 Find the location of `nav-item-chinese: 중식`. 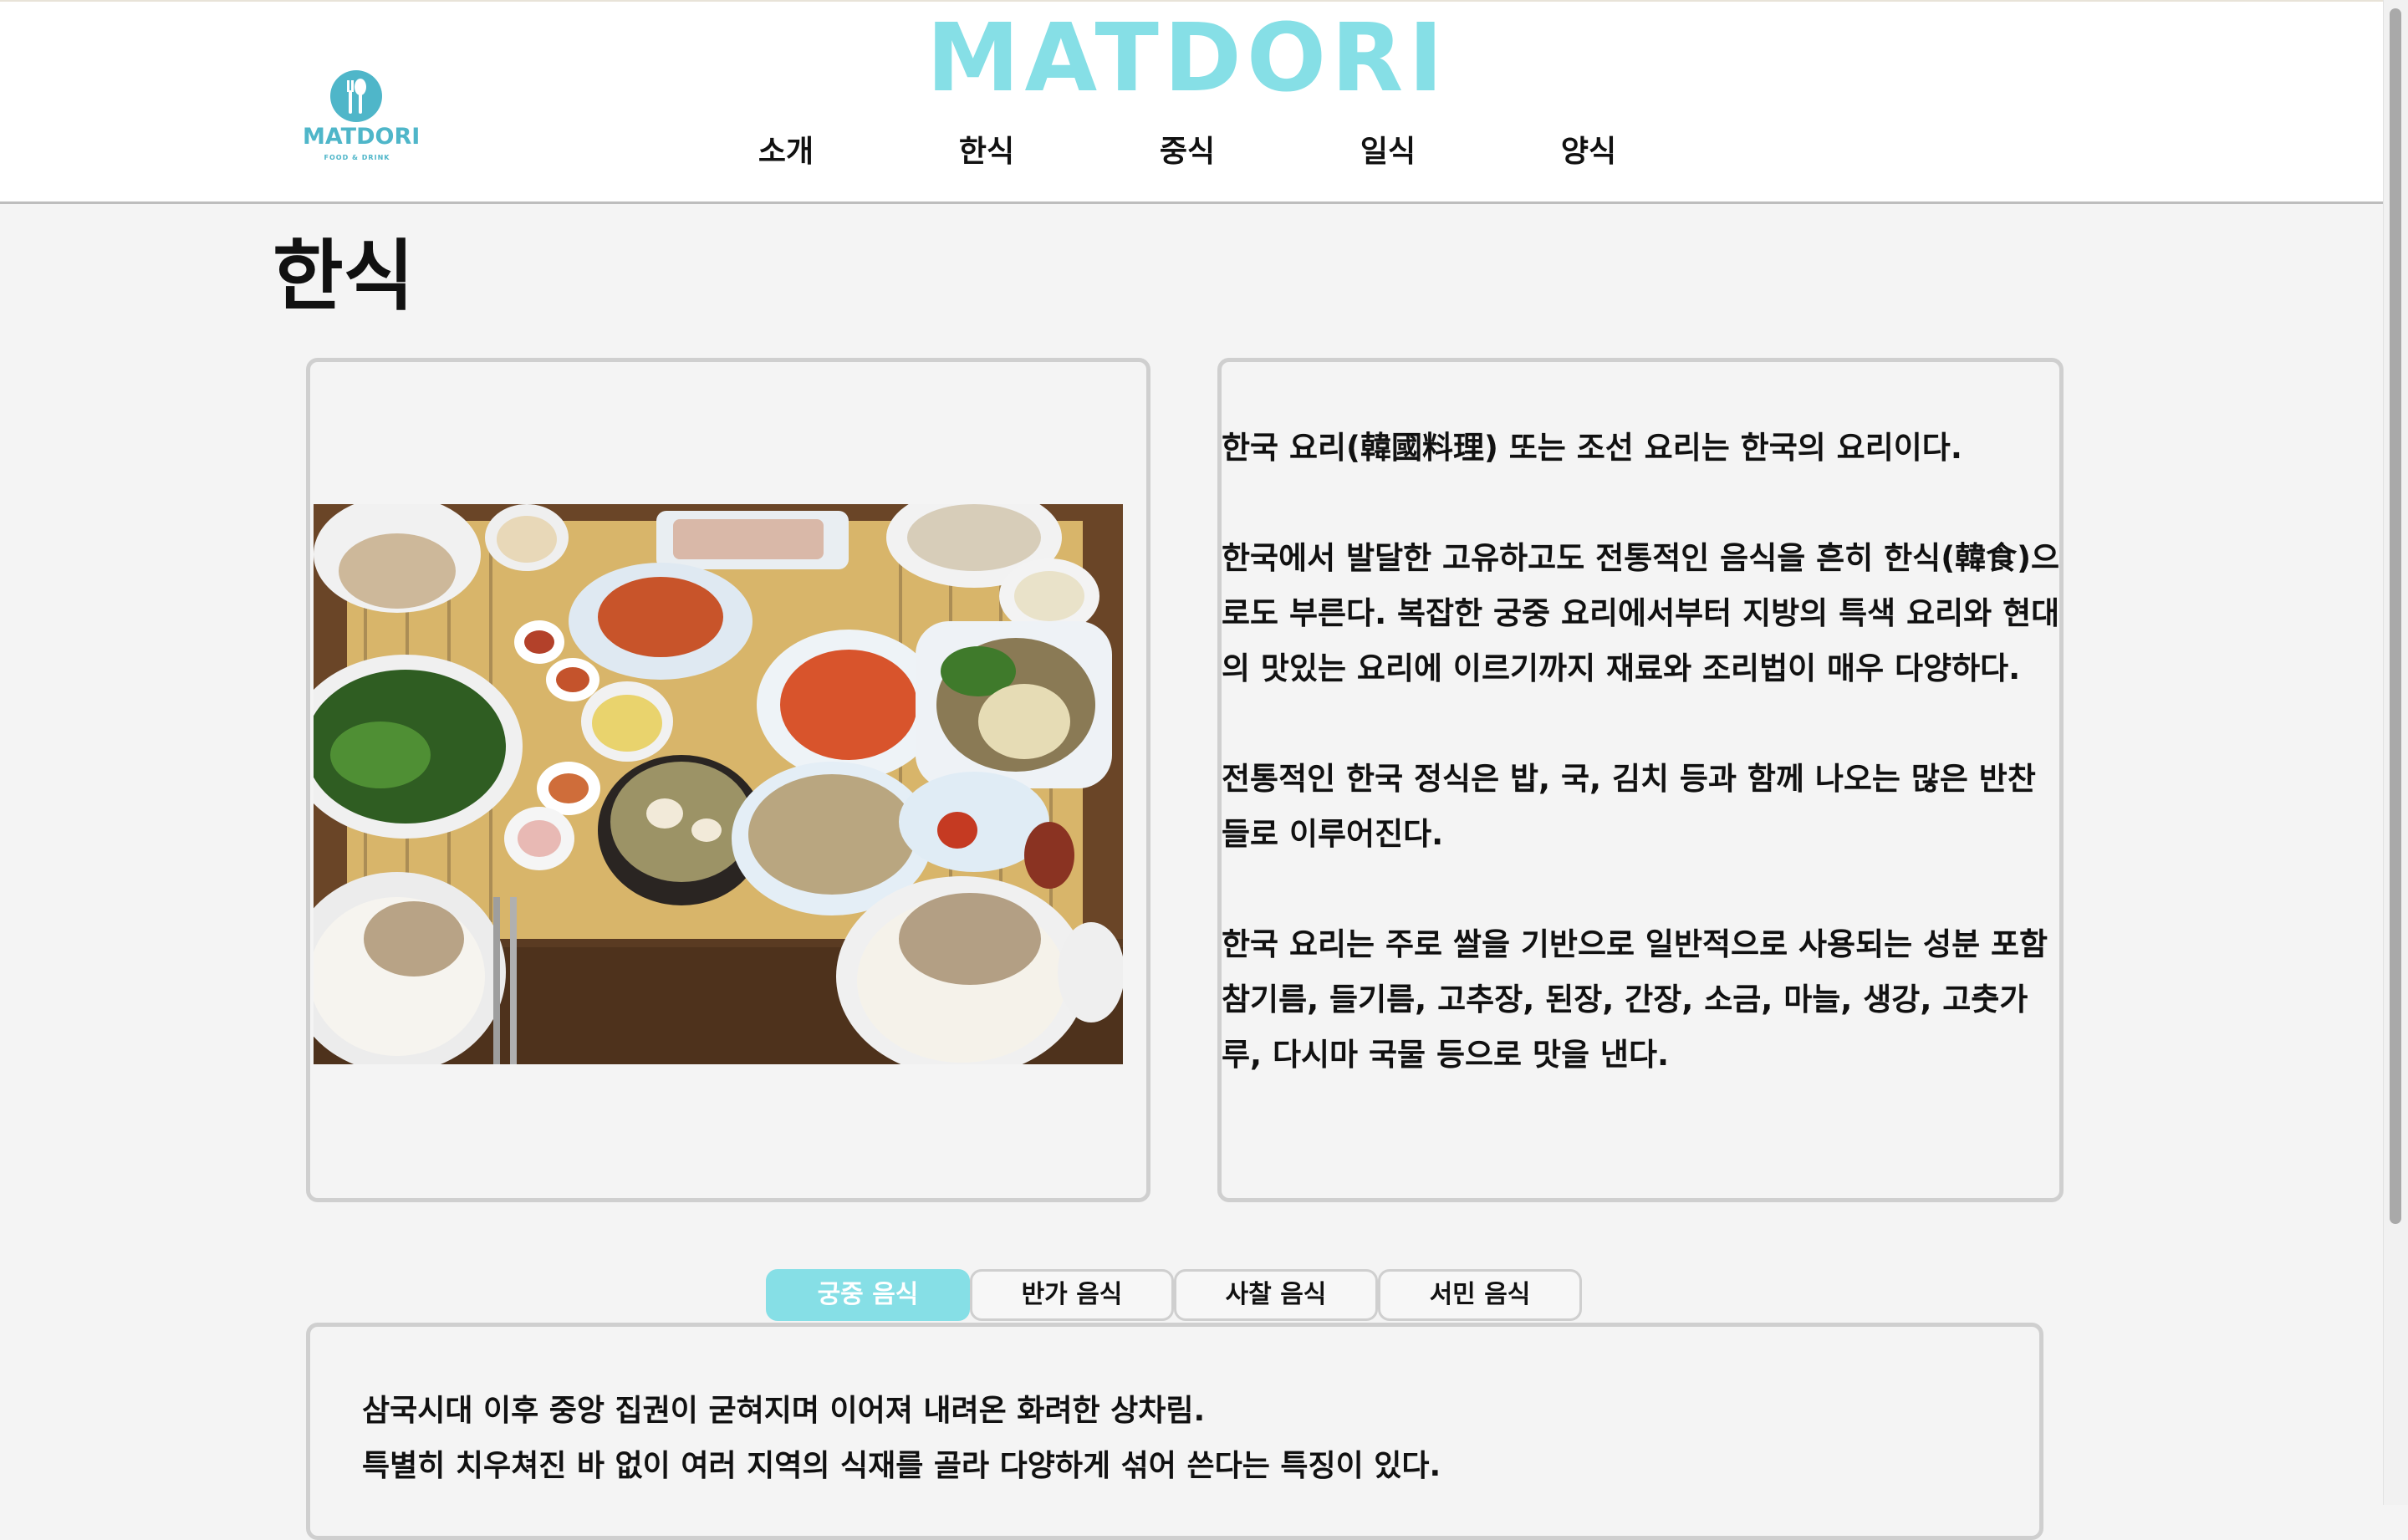

nav-item-chinese: 중식 is located at coordinates (1187, 149).